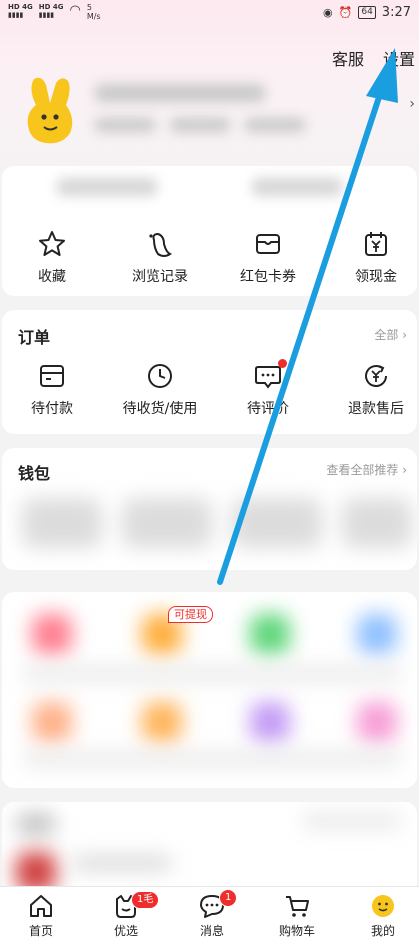 This screenshot has width=419, height=947. Describe the element at coordinates (228, 898) in the screenshot. I see `tab-messages-badge: 1` at that location.